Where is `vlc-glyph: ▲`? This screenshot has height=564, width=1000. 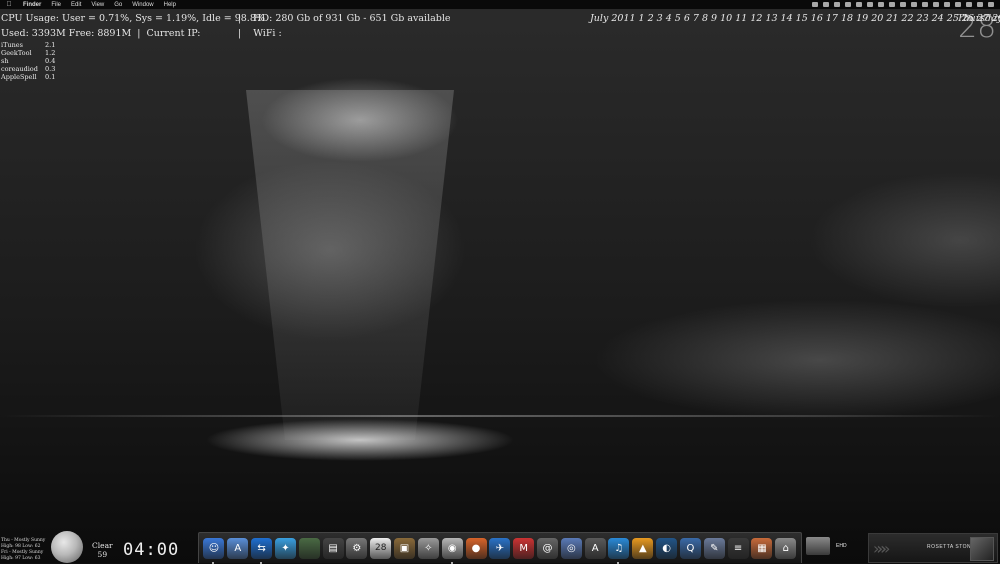
vlc-glyph: ▲ is located at coordinates (642, 548).